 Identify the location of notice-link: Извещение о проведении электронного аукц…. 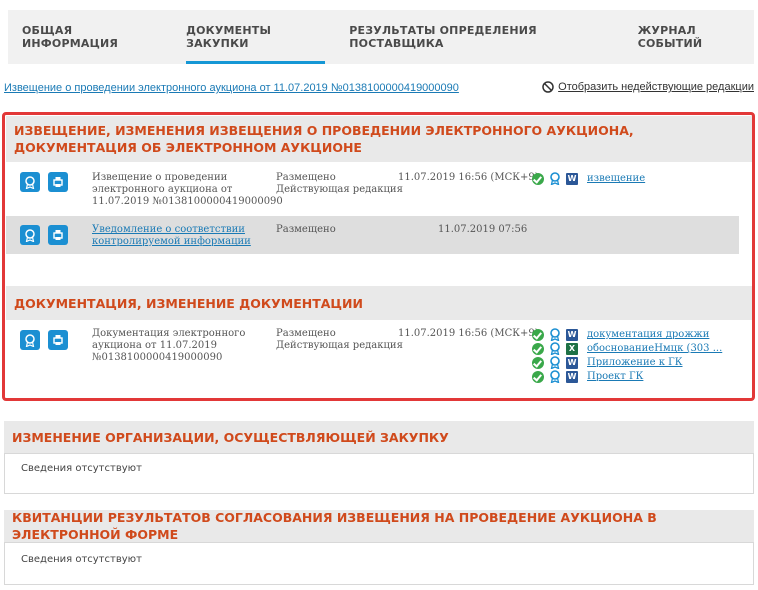
(231, 88).